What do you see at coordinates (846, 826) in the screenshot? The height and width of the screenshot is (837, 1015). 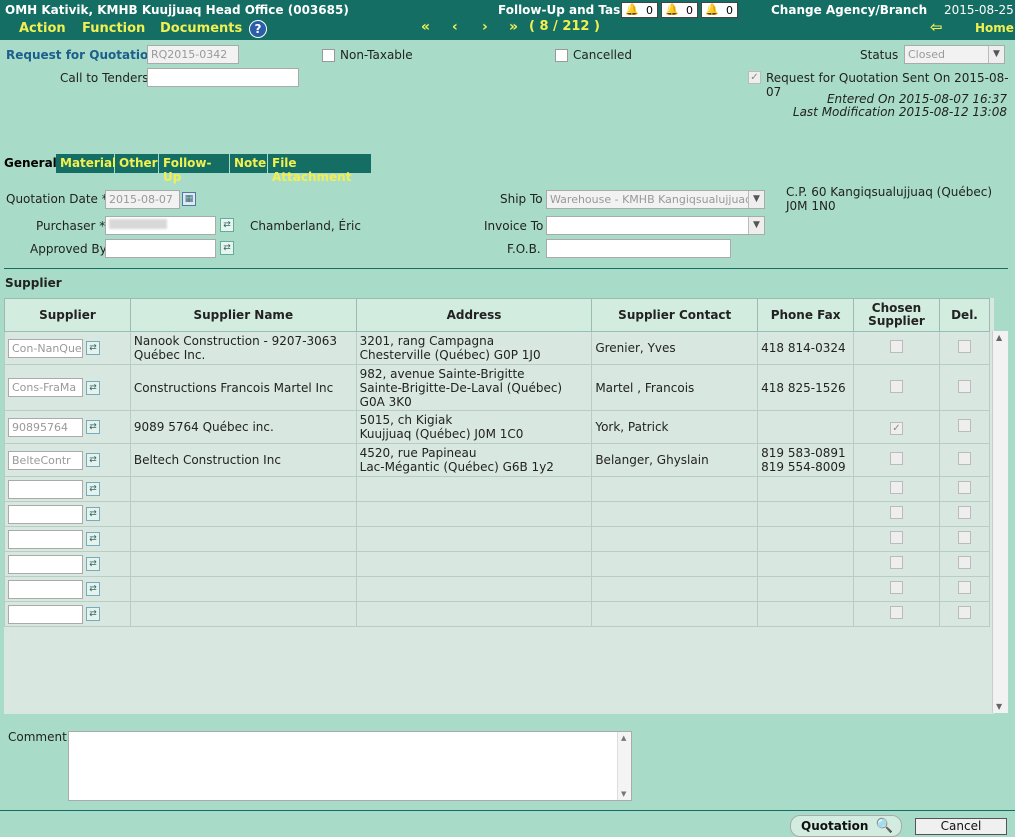 I see `quotation-button: Quotation 🔍` at bounding box center [846, 826].